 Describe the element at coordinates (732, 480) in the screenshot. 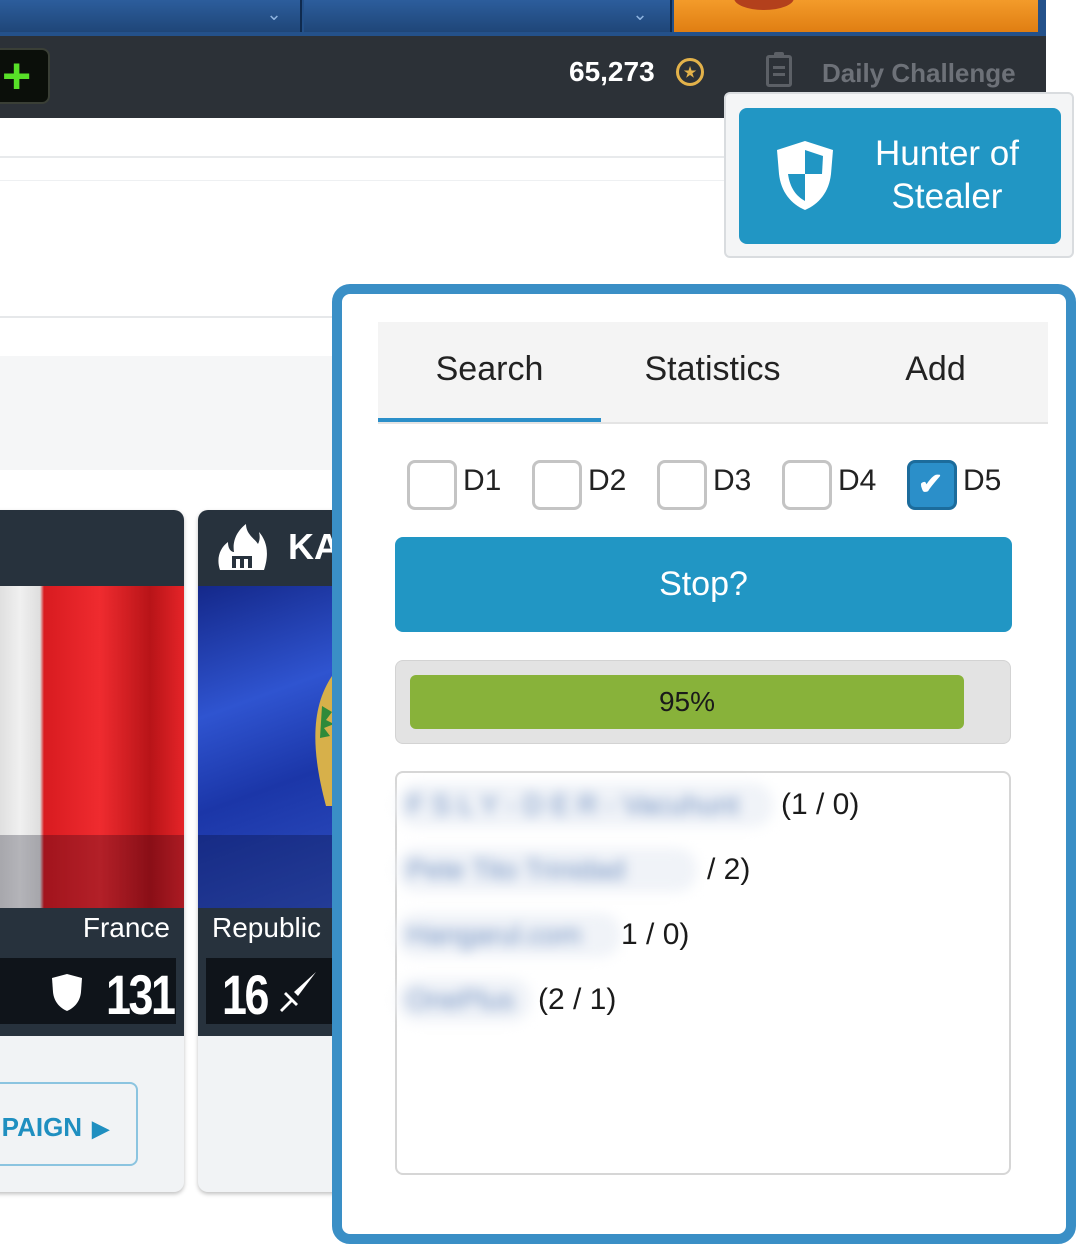

I see `checkbox-d3-label: D3` at that location.